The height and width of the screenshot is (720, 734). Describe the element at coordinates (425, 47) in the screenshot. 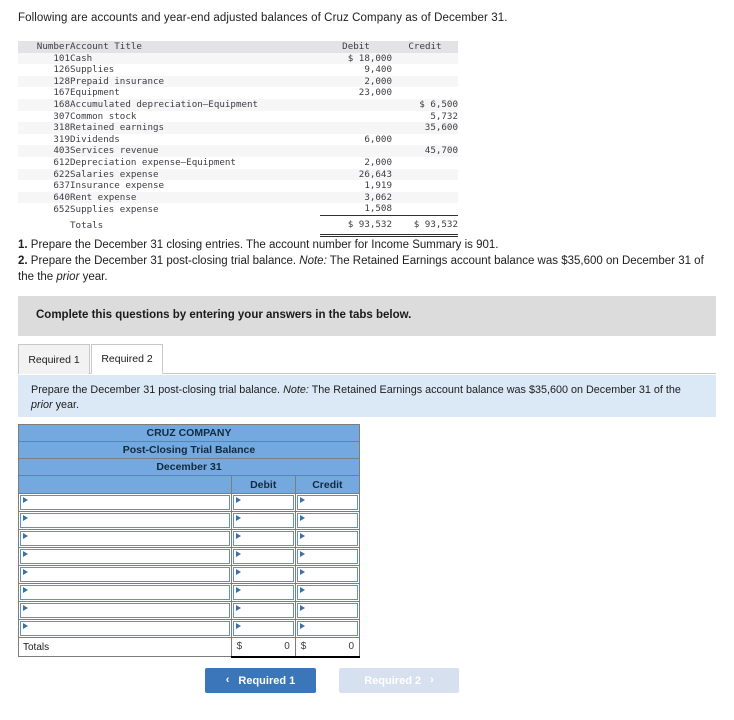

I see `th-credit: Credit` at that location.